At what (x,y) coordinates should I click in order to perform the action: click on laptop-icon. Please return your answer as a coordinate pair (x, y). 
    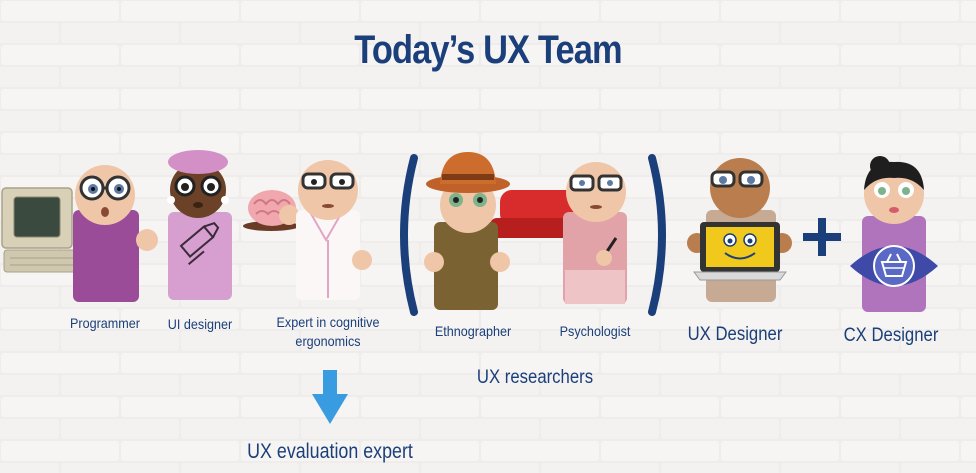
    Looking at the image, I should click on (740, 251).